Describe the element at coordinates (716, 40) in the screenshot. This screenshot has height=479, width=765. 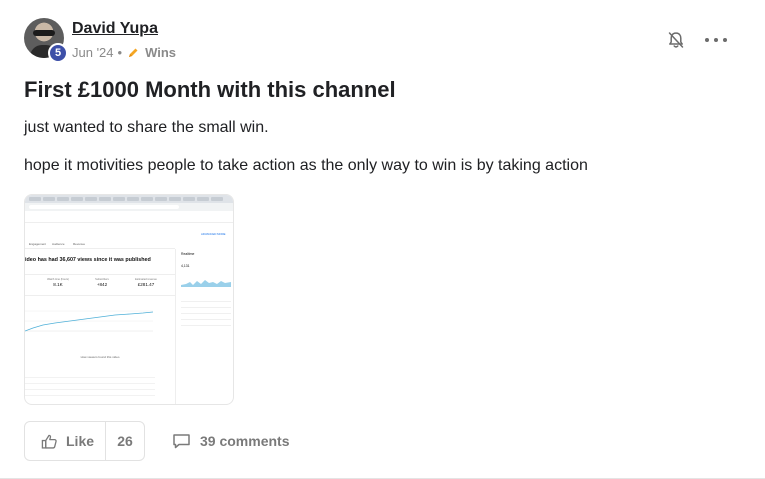
I see `more-options-icon` at that location.